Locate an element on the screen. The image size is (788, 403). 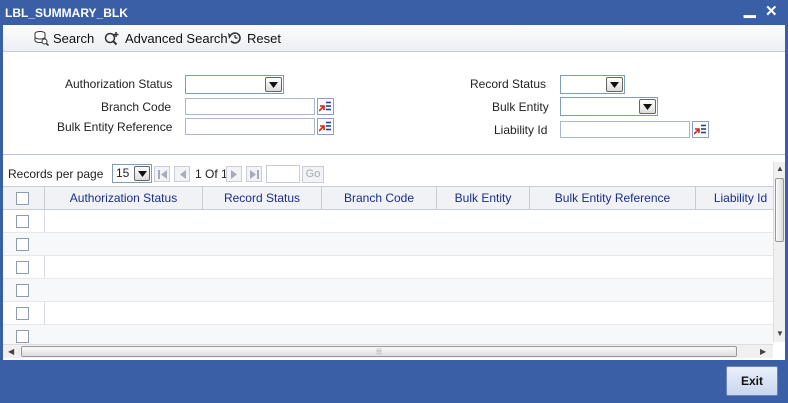
window-title: LBL_SUMMARY_BLK is located at coordinates (66, 13).